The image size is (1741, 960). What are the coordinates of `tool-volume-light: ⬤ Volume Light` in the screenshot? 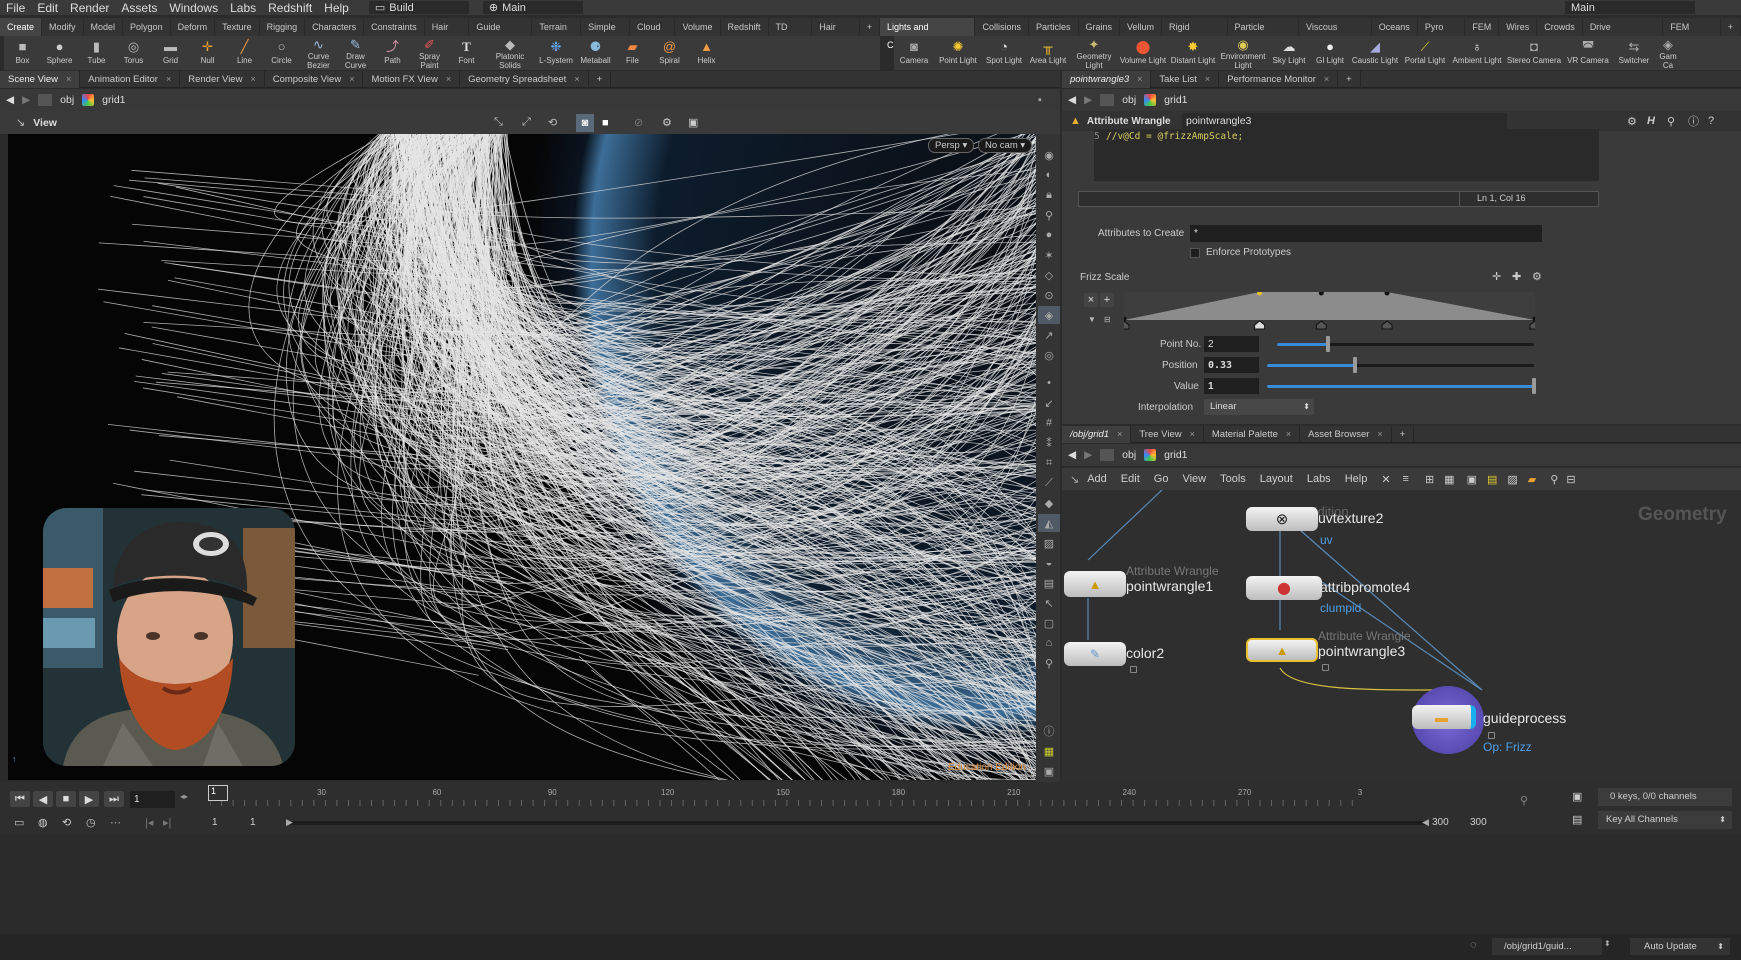 It's located at (1143, 53).